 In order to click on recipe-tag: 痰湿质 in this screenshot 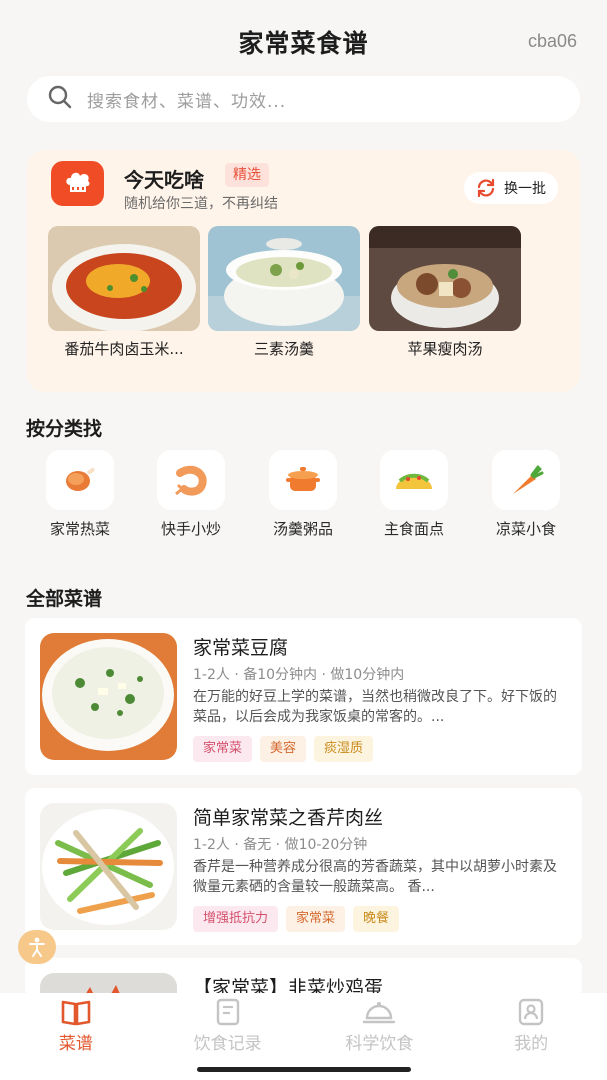, I will do `click(344, 749)`.